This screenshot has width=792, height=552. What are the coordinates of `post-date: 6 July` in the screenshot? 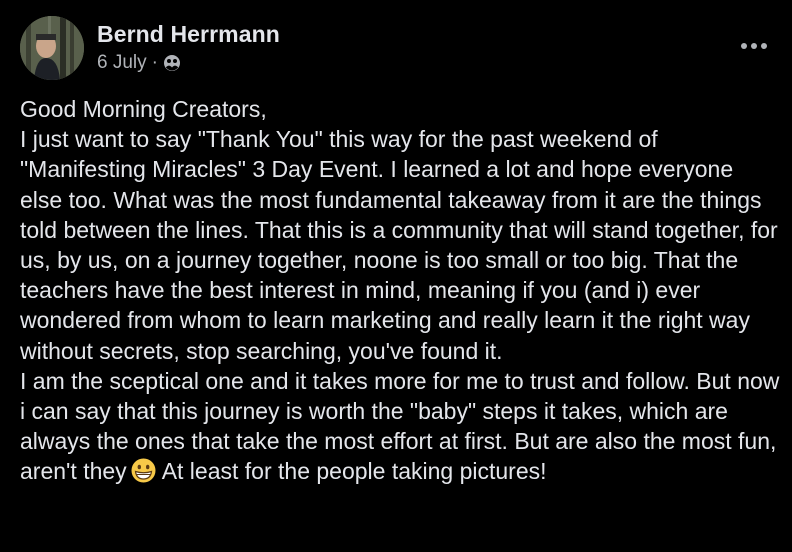 It's located at (122, 63).